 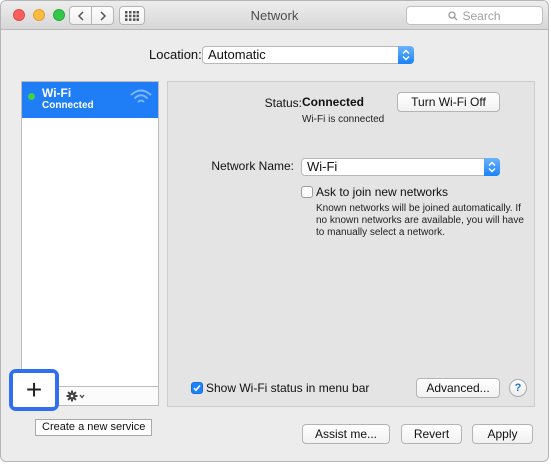 What do you see at coordinates (322, 166) in the screenshot?
I see `network-name-value: Wi-Fi` at bounding box center [322, 166].